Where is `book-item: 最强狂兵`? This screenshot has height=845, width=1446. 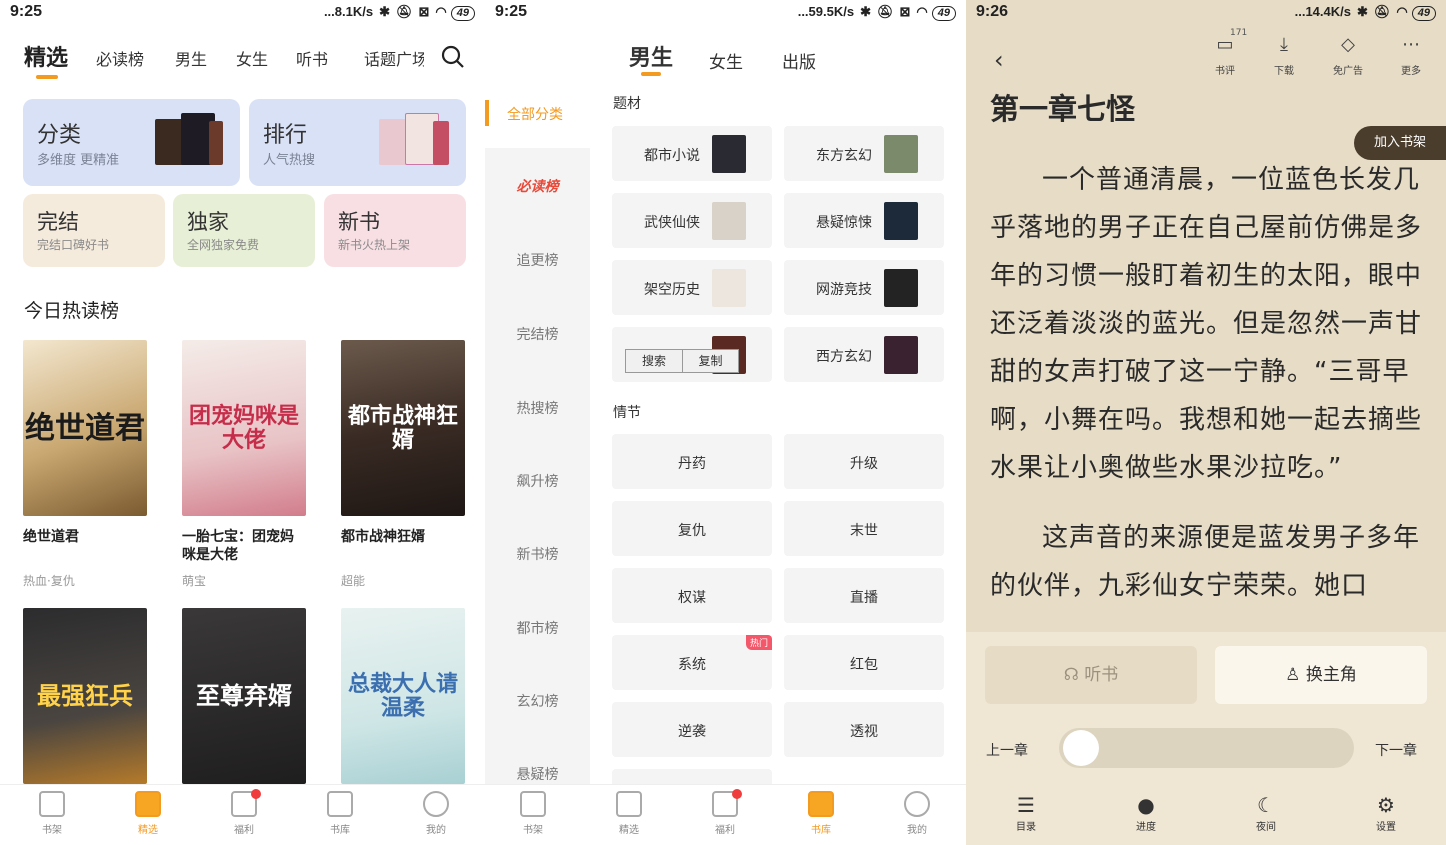
book-item: 最强狂兵 is located at coordinates (85, 696).